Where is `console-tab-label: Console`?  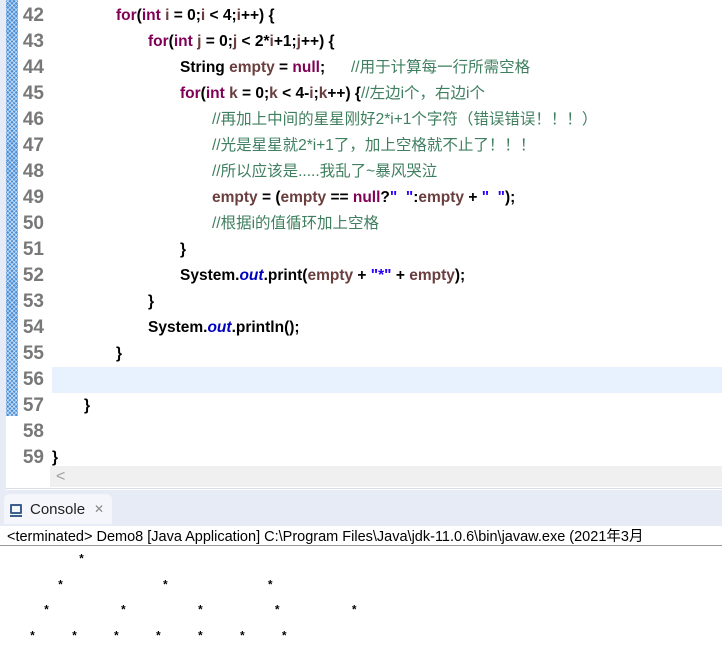
console-tab-label: Console is located at coordinates (58, 509).